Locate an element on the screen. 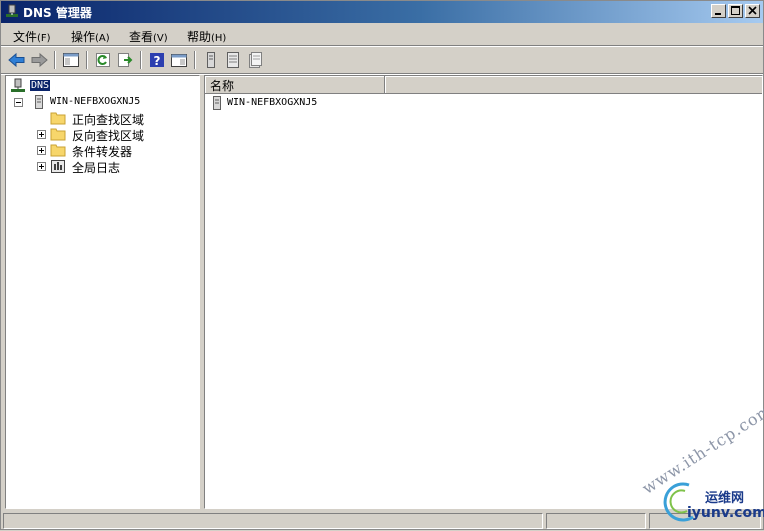 The height and width of the screenshot is (531, 764). status-panel-tertiary is located at coordinates (705, 521).